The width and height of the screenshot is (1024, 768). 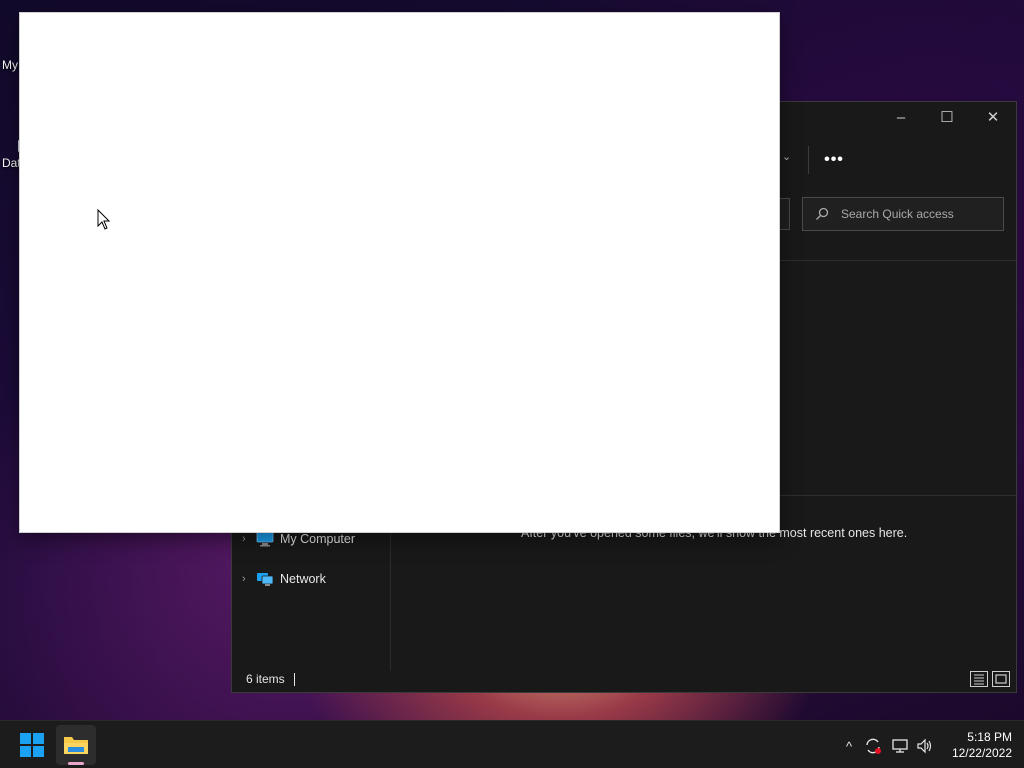 What do you see at coordinates (916, 214) in the screenshot?
I see `search-input` at bounding box center [916, 214].